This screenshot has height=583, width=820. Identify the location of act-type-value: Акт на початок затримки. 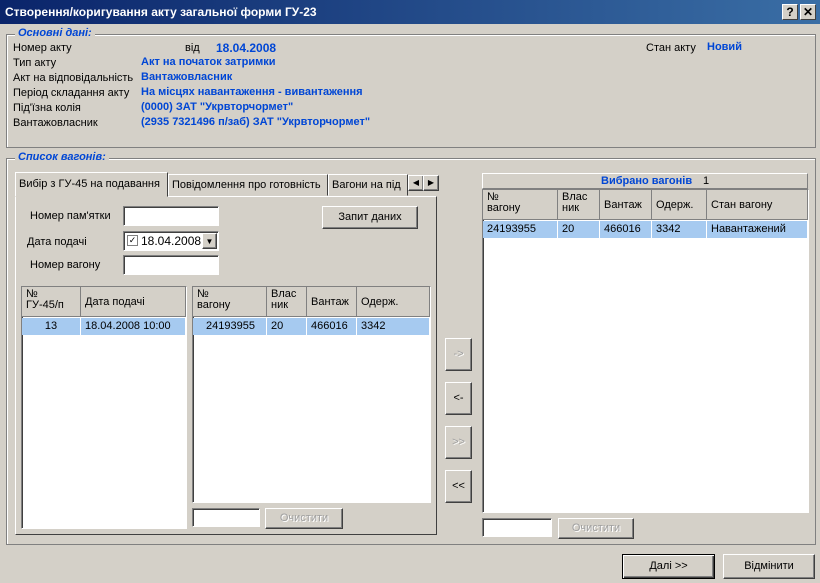
(208, 62).